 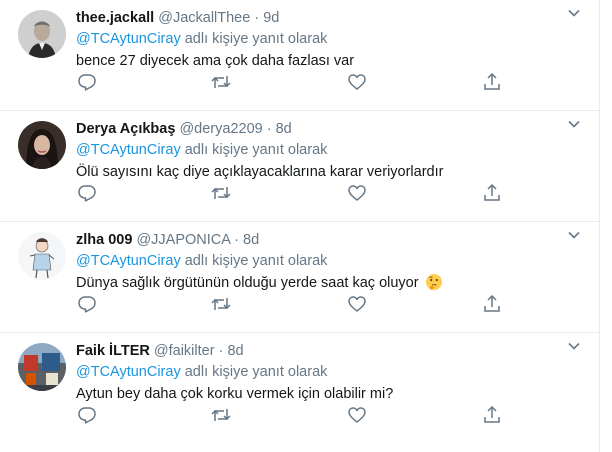 I want to click on user-handle: @JackallThee, so click(x=204, y=18).